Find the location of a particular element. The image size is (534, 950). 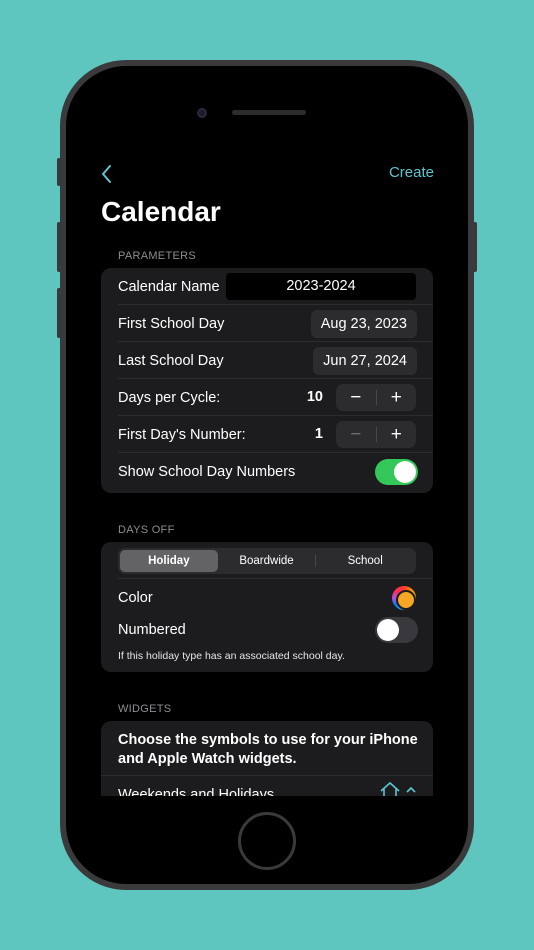

front-camera is located at coordinates (202, 113).